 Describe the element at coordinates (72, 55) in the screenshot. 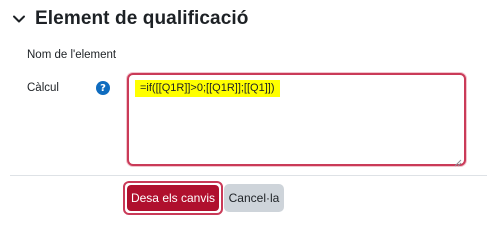

I see `item-name-label: Nom de l'element` at that location.